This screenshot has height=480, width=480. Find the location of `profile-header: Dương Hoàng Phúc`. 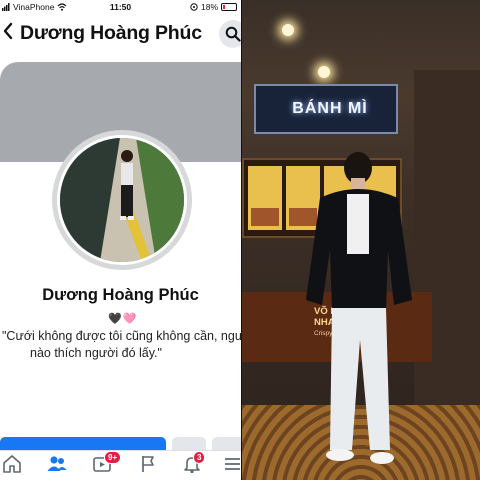

profile-header: Dương Hoàng Phúc is located at coordinates (120, 33).